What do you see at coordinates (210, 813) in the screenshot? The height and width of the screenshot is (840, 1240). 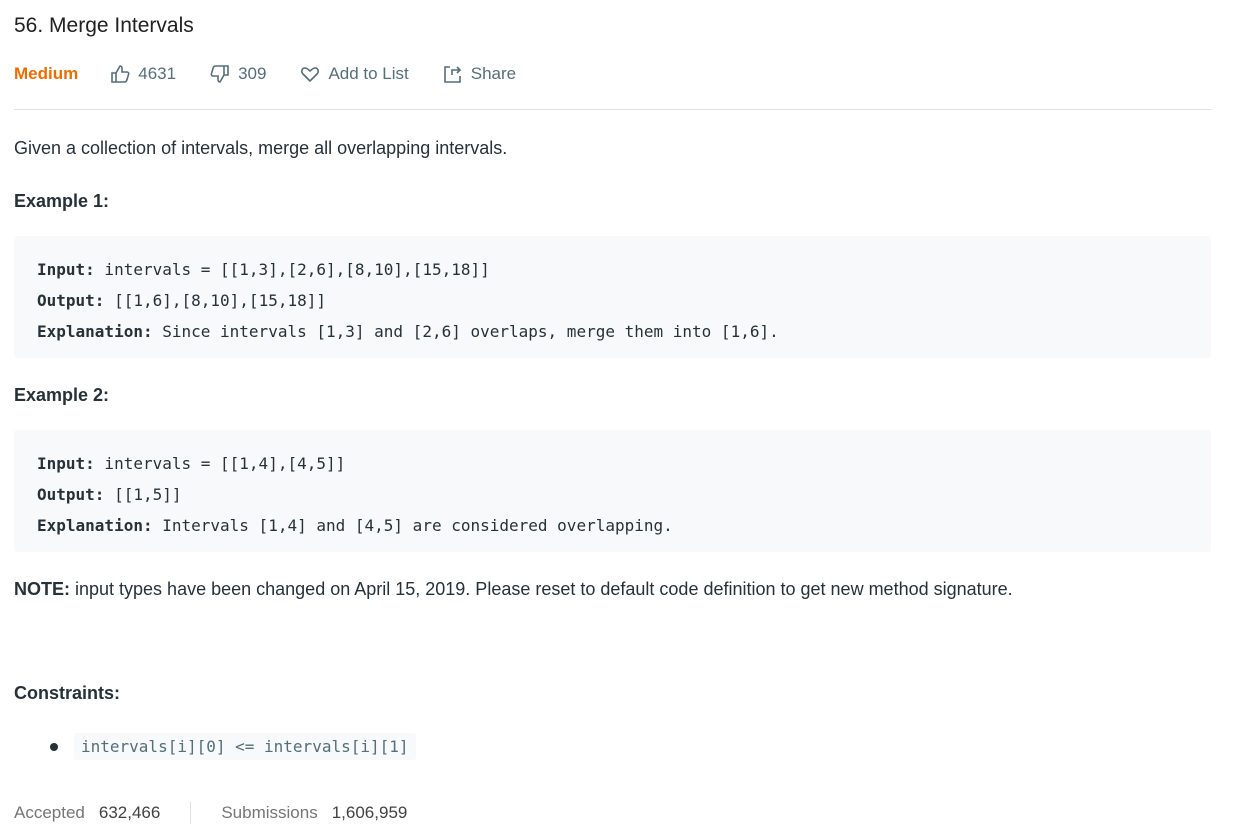 I see `submission-stats: Accepted 632,466 Submissions 1,606,959` at bounding box center [210, 813].